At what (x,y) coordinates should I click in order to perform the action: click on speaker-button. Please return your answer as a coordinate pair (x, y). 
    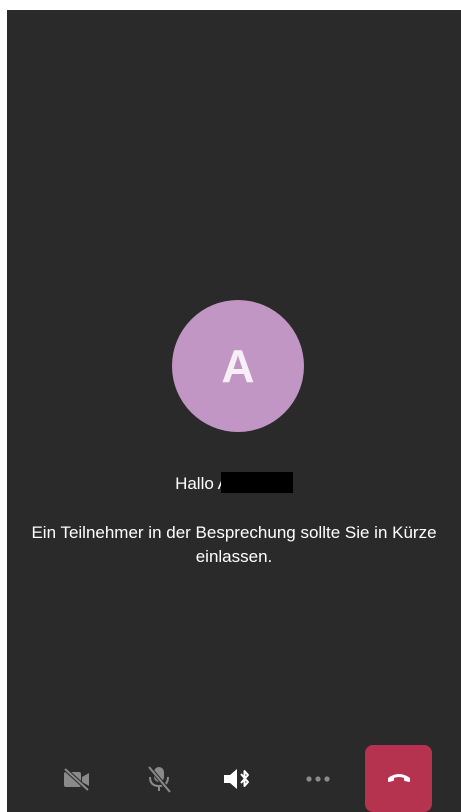
    Looking at the image, I should click on (237, 778).